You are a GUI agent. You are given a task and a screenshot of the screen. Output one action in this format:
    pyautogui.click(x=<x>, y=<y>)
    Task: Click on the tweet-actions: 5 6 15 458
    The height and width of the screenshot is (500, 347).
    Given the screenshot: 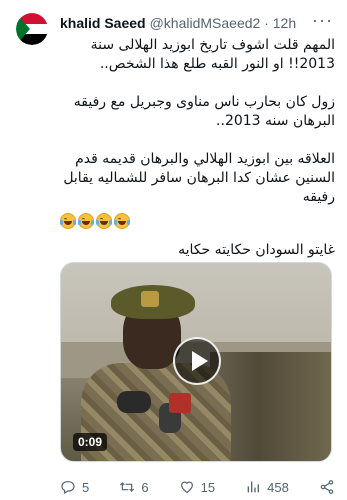 What is the action you would take?
    pyautogui.click(x=197, y=487)
    